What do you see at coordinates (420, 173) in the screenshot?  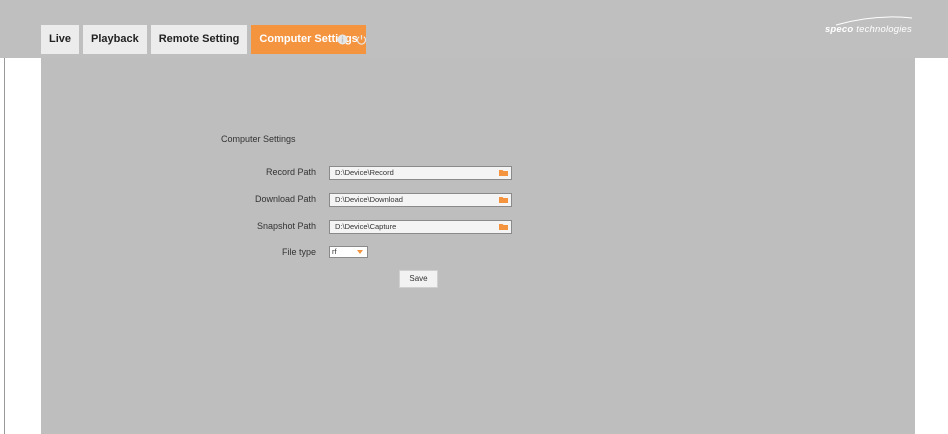 I see `record-path-field: D:\Device\Record` at bounding box center [420, 173].